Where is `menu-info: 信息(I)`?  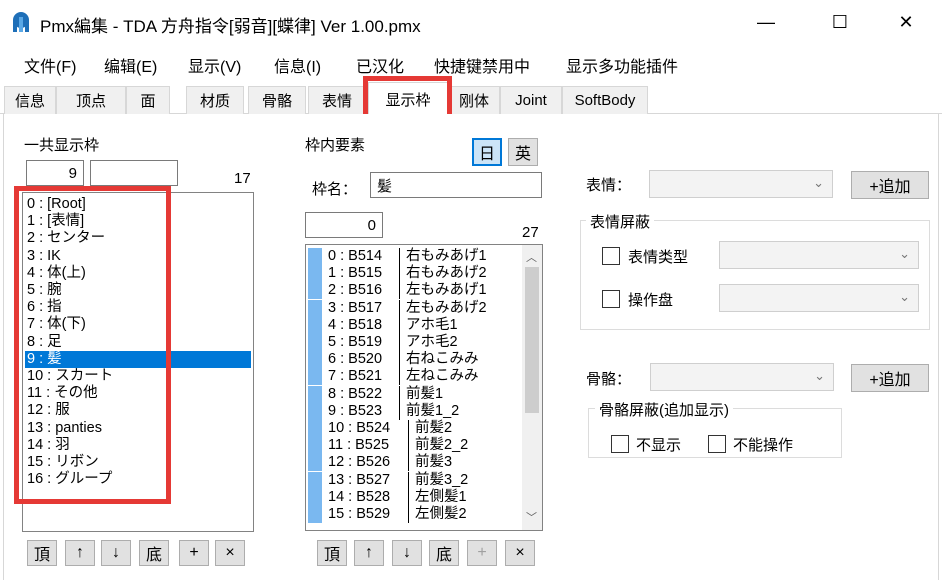
menu-info: 信息(I) is located at coordinates (297, 65).